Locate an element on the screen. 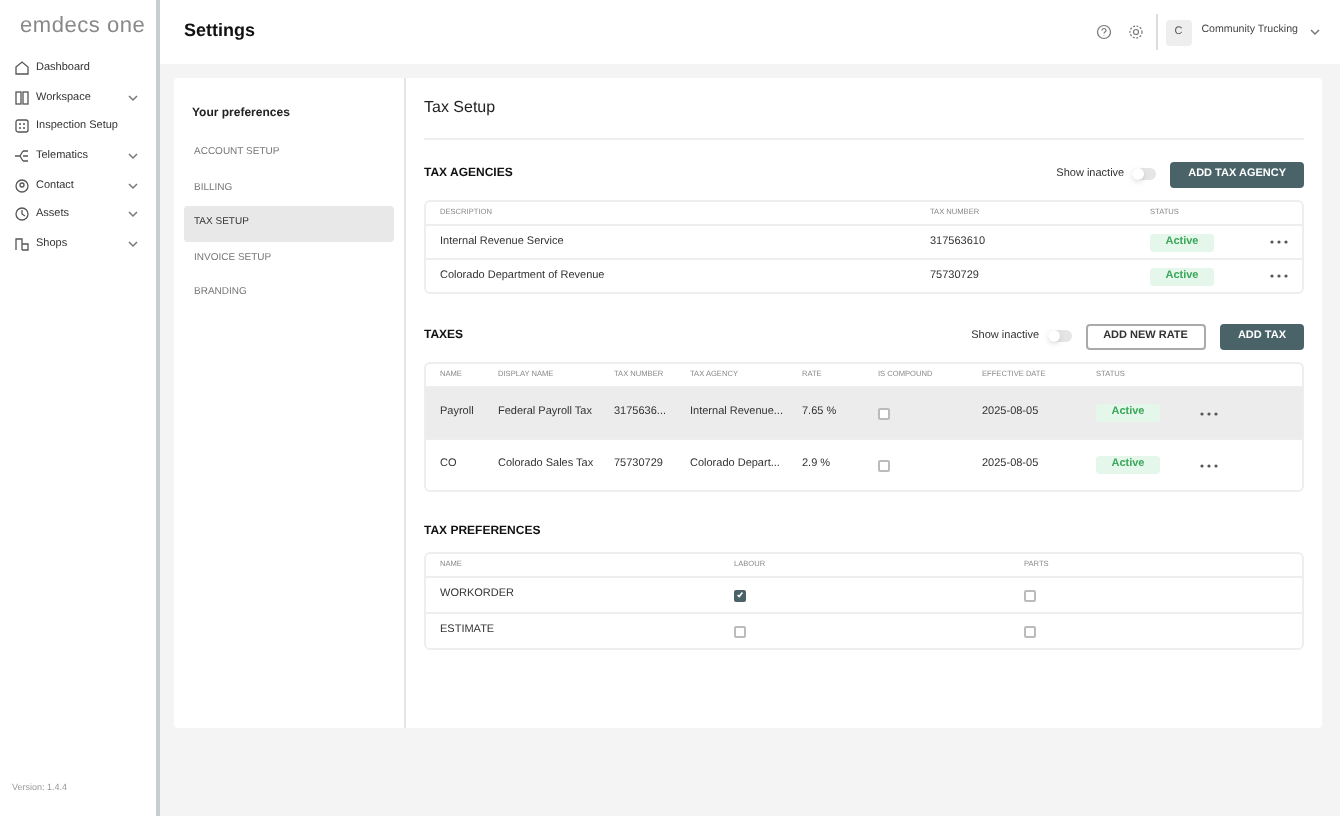 Image resolution: width=1340 pixels, height=816 pixels. settings-icon is located at coordinates (1135, 32).